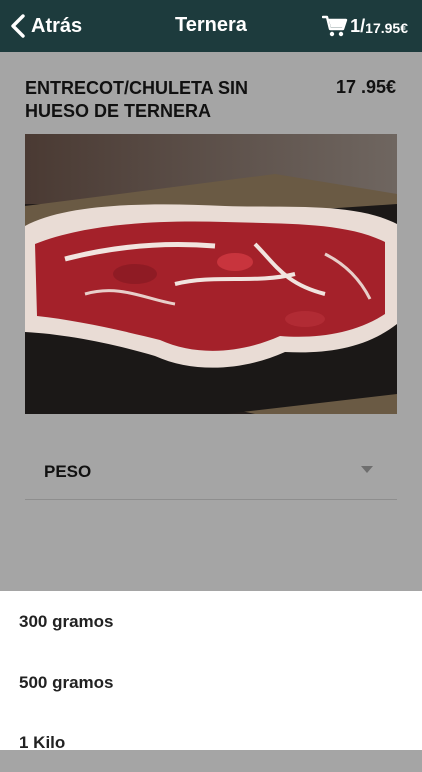 The height and width of the screenshot is (772, 422). I want to click on back-button: Atrás, so click(46, 26).